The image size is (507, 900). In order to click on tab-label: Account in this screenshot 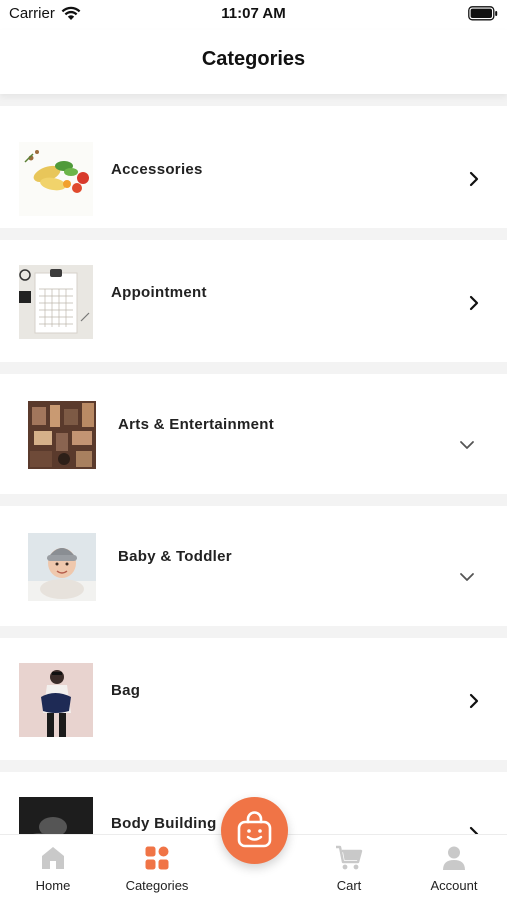, I will do `click(454, 885)`.